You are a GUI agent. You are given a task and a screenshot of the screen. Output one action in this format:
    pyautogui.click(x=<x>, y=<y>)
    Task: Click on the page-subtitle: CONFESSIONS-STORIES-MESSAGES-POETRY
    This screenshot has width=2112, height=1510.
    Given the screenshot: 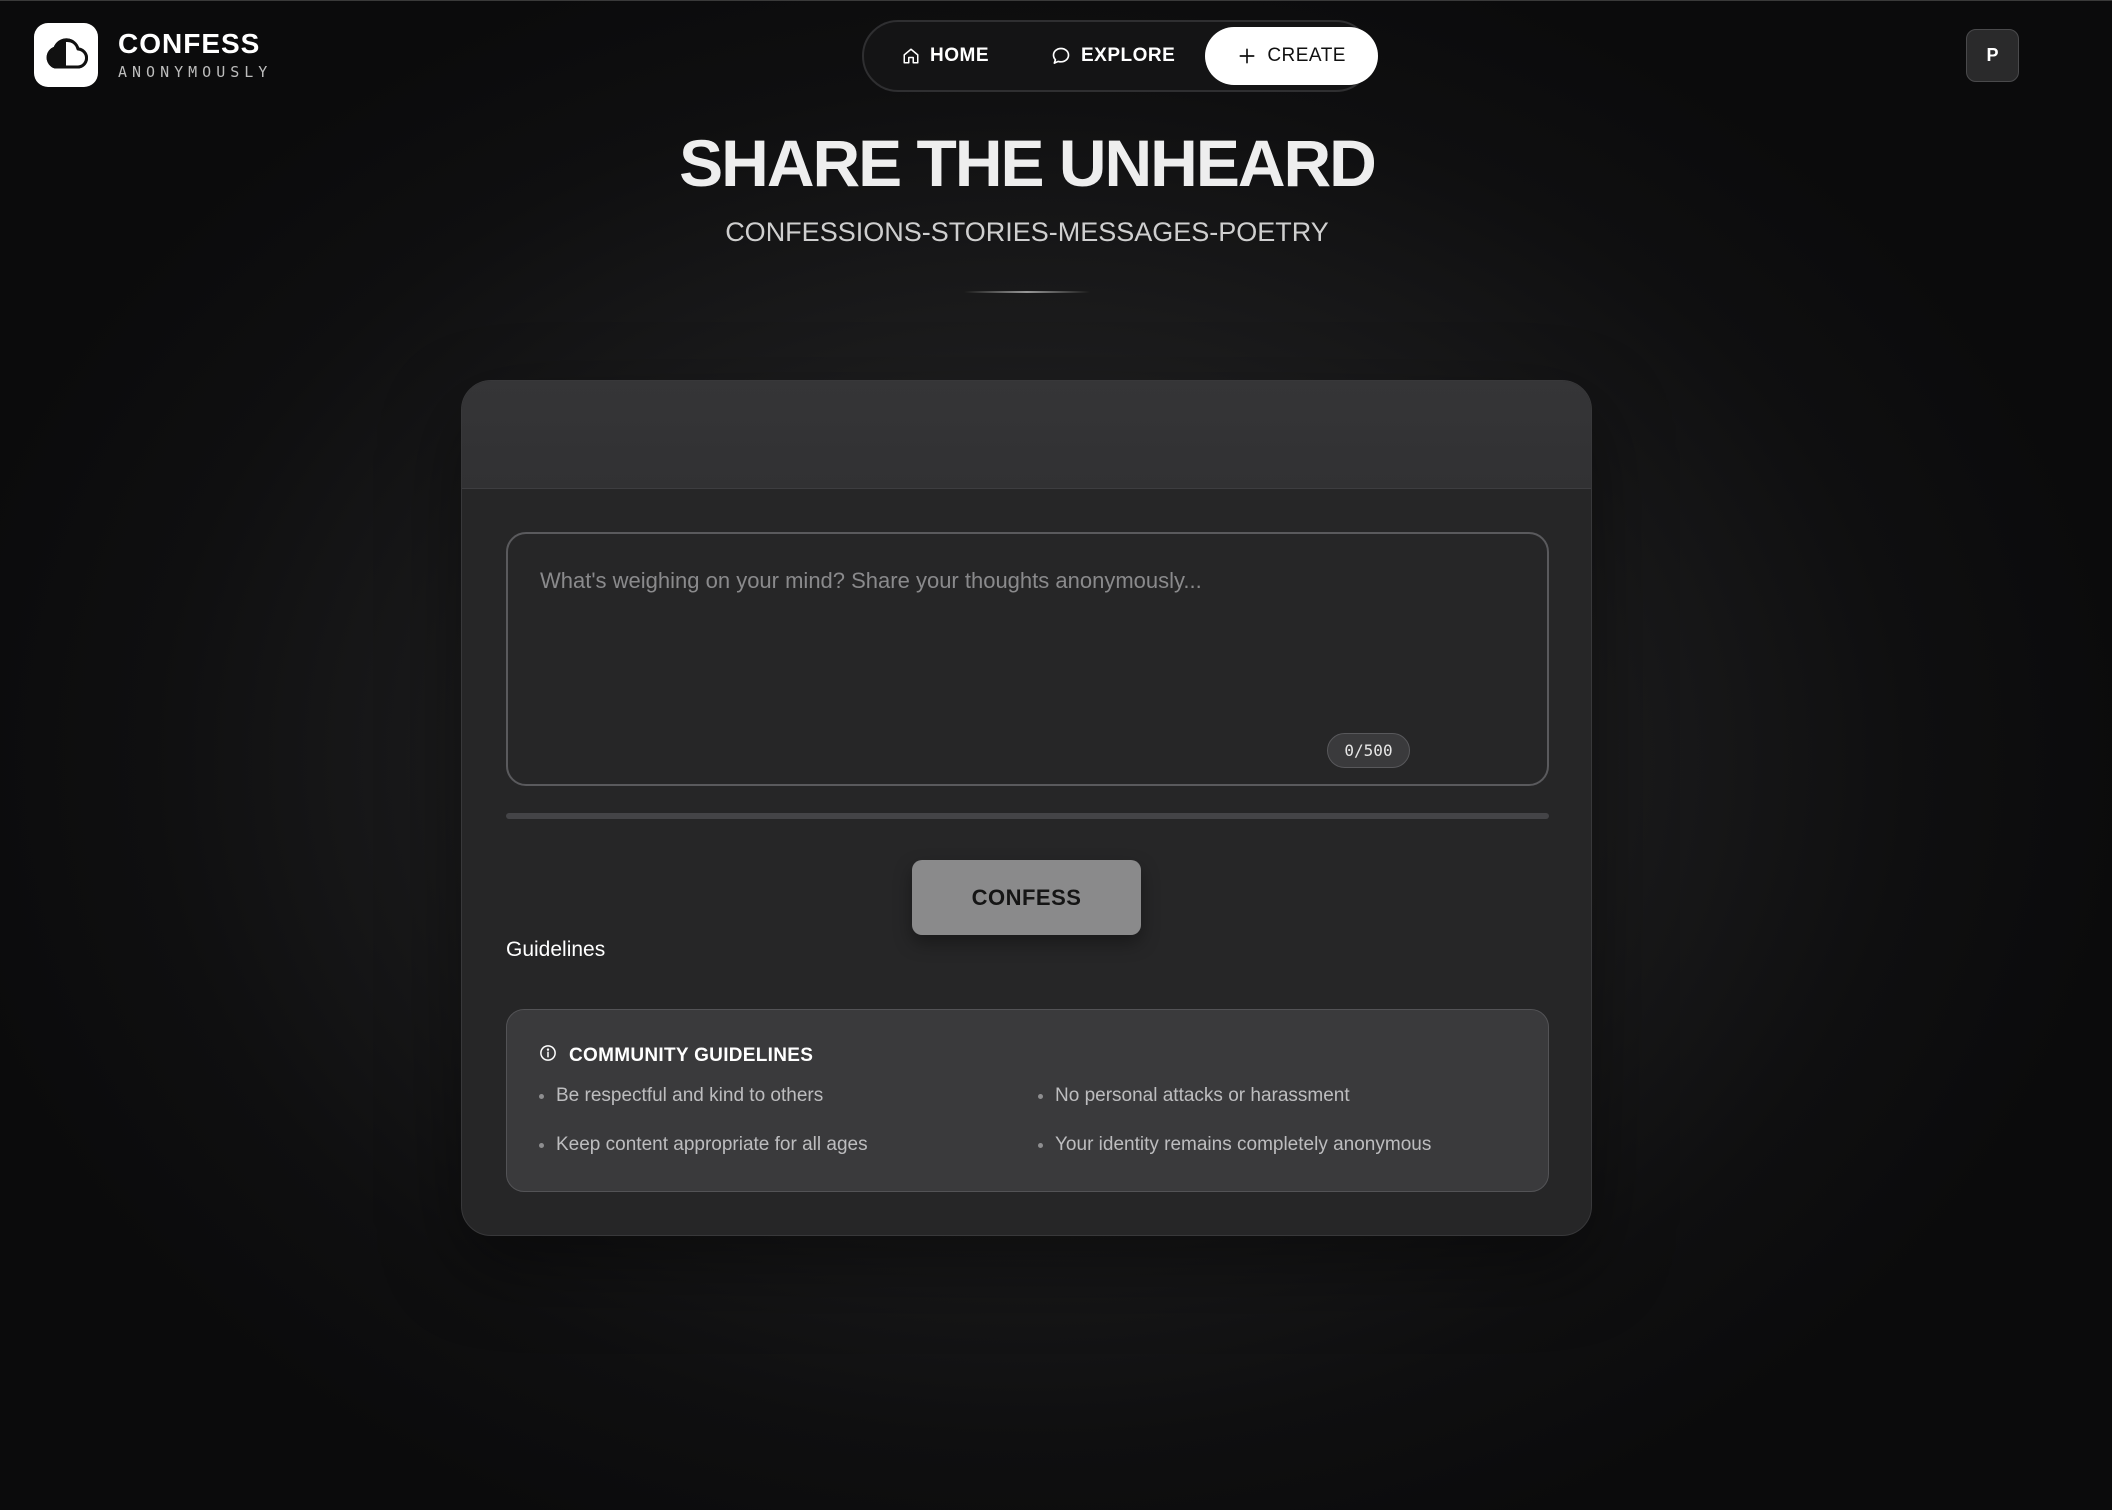 What is the action you would take?
    pyautogui.click(x=1027, y=232)
    